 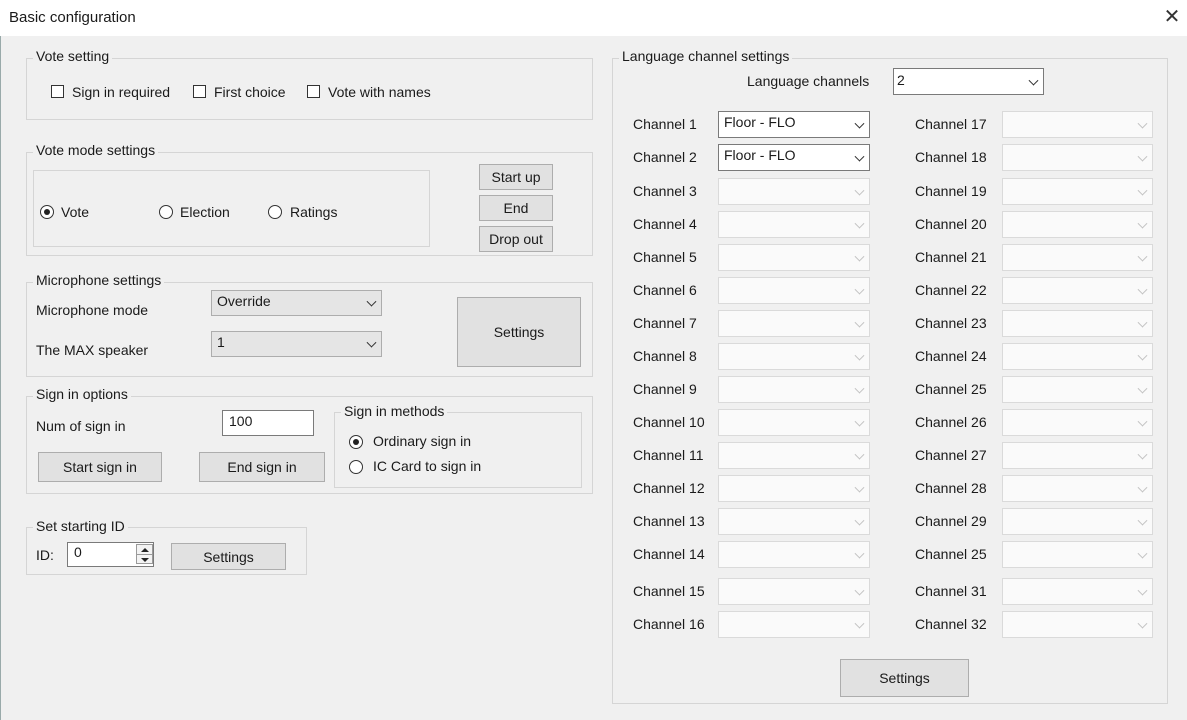 What do you see at coordinates (166, 212) in the screenshot?
I see `election-radio` at bounding box center [166, 212].